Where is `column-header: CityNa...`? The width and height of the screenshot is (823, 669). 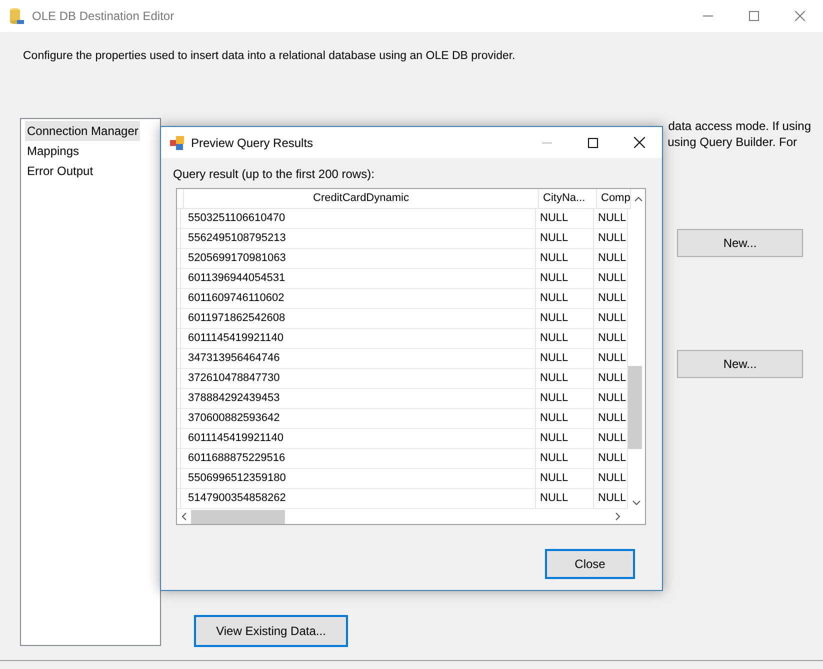
column-header: CityNa... is located at coordinates (568, 198).